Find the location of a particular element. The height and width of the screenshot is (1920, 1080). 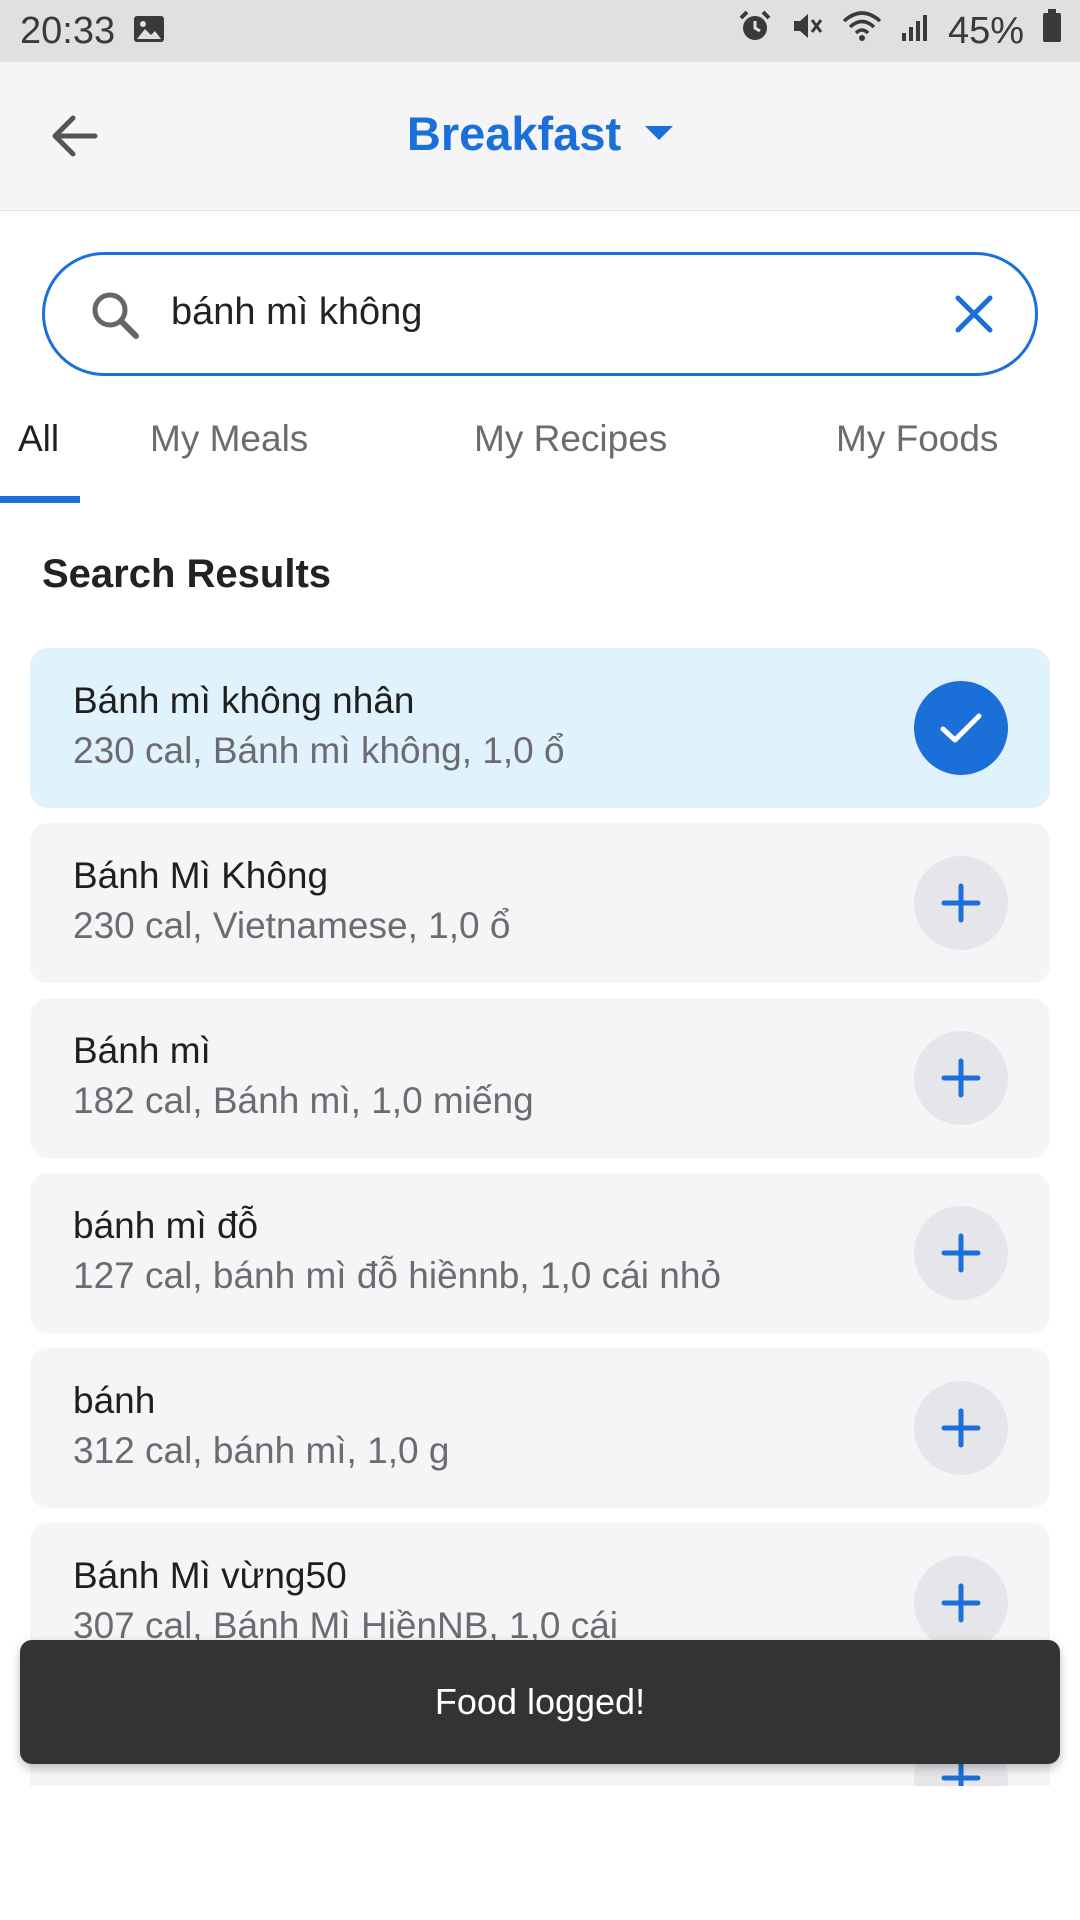

snackbar: Food logged! is located at coordinates (540, 1702).